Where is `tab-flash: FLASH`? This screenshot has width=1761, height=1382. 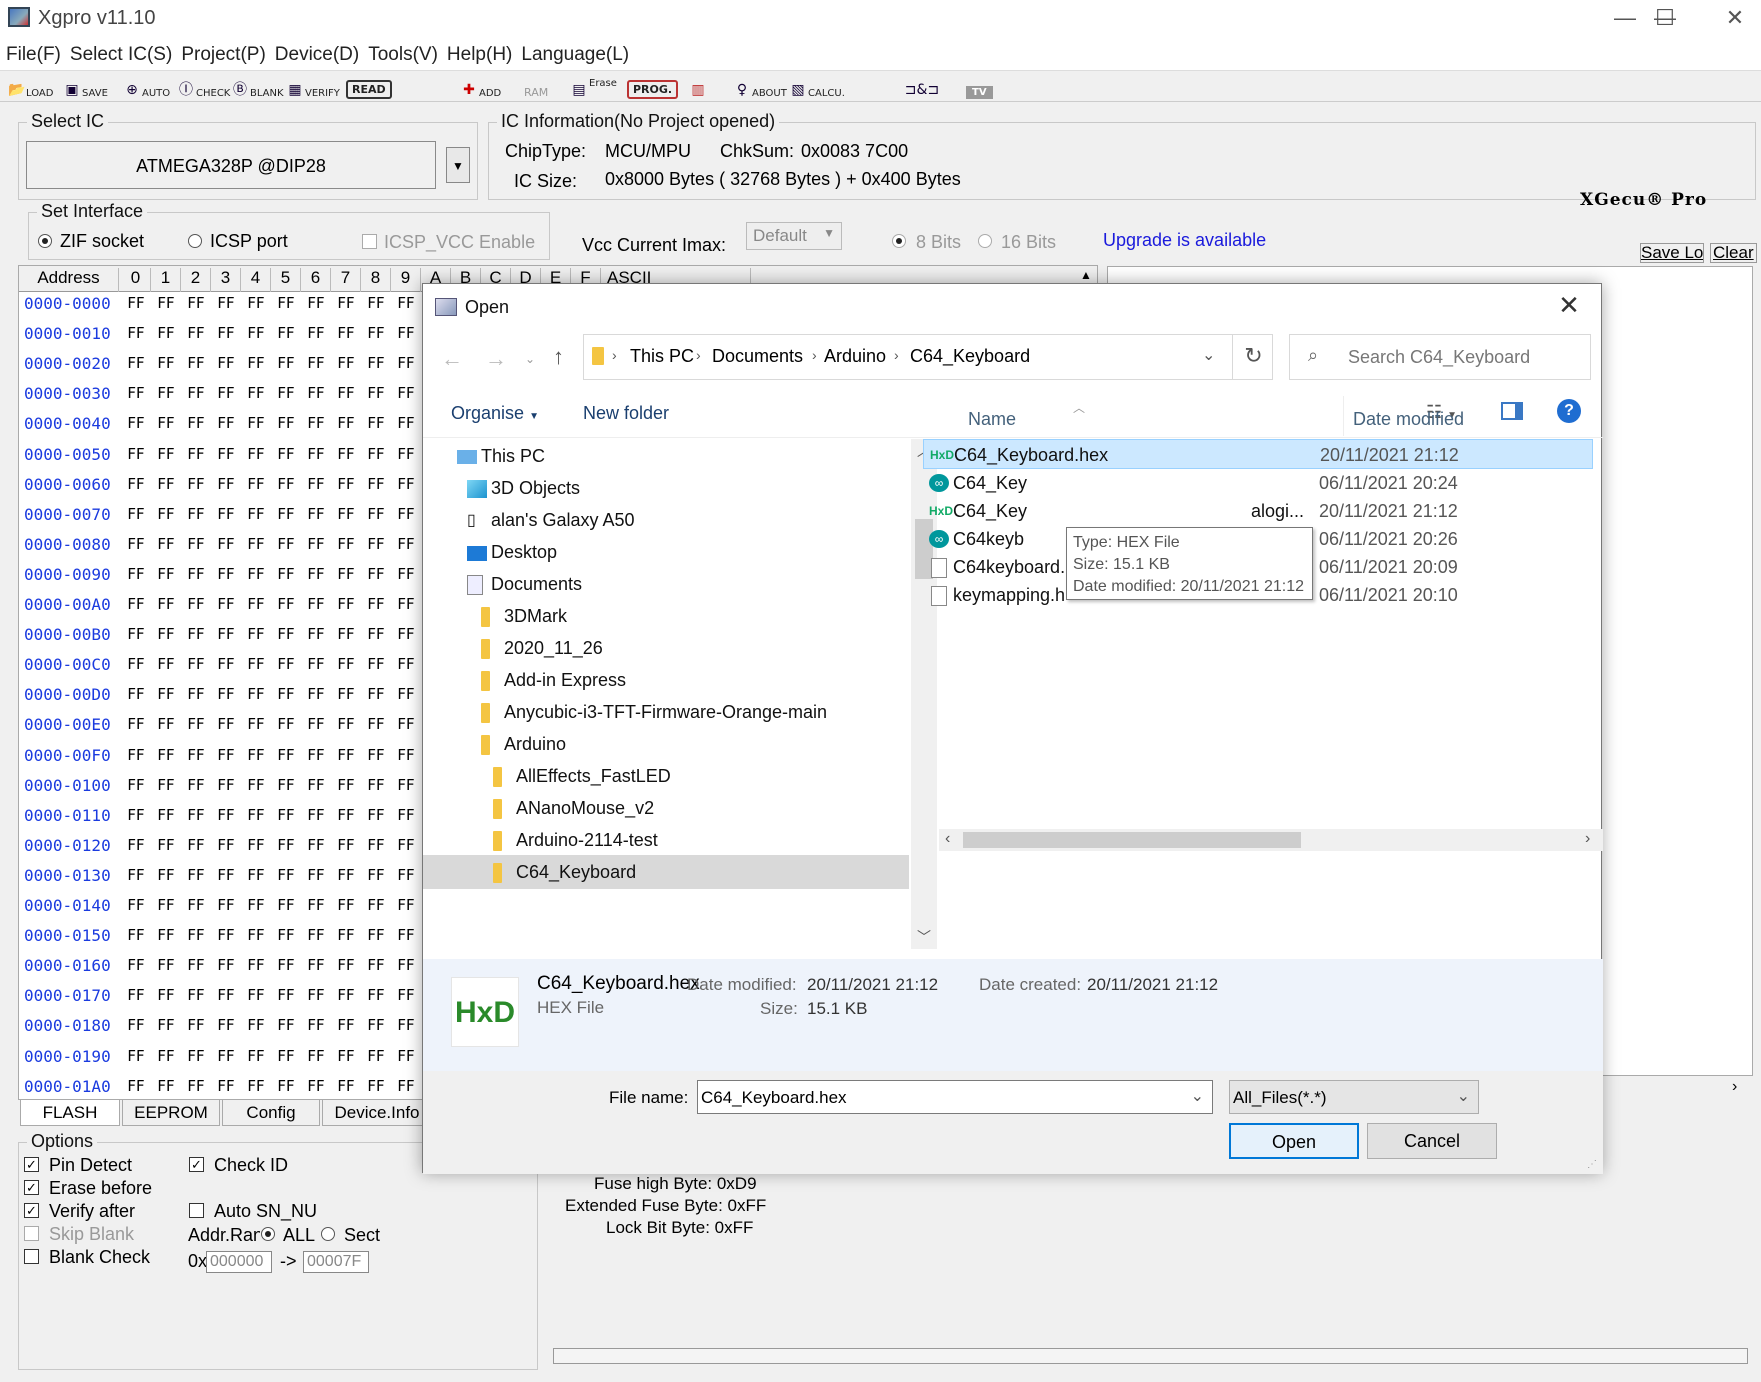 tab-flash: FLASH is located at coordinates (70, 1113).